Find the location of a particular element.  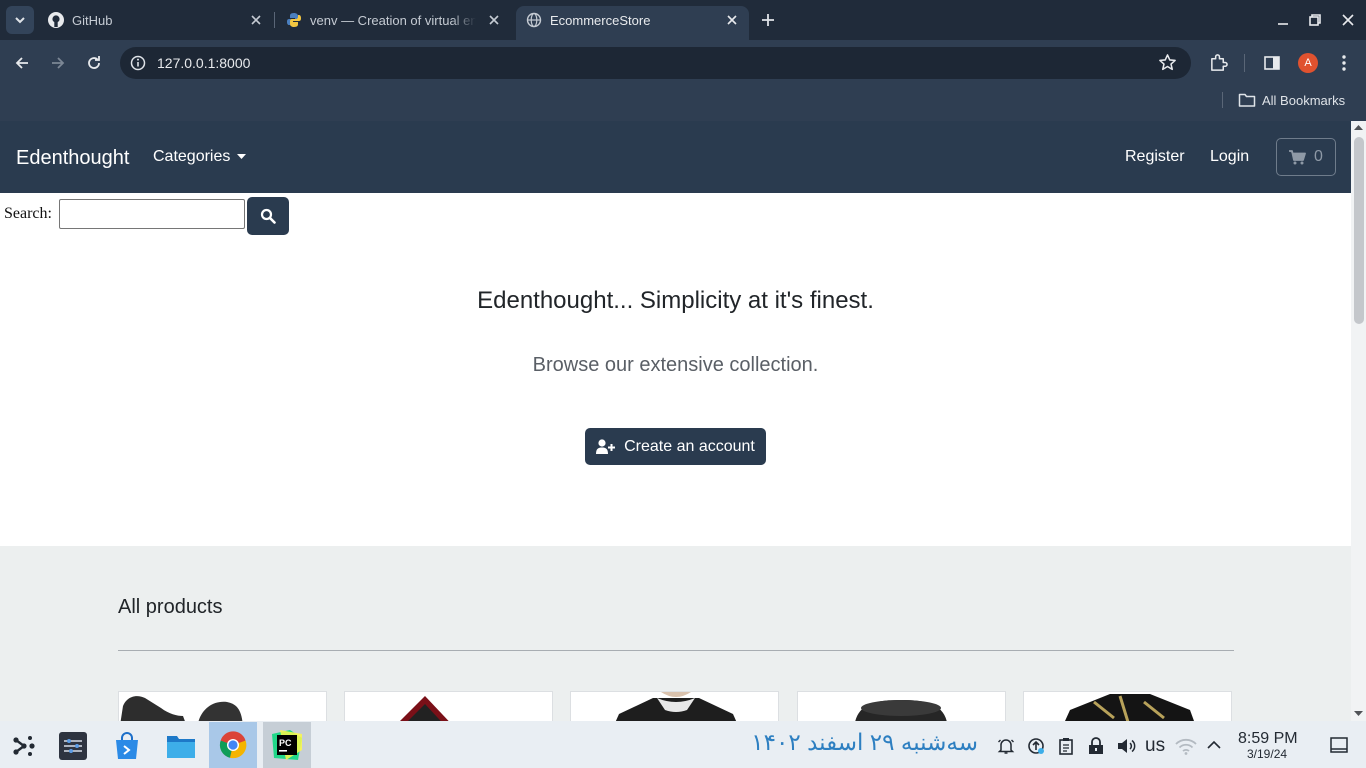

tab-separator is located at coordinates (274, 20).